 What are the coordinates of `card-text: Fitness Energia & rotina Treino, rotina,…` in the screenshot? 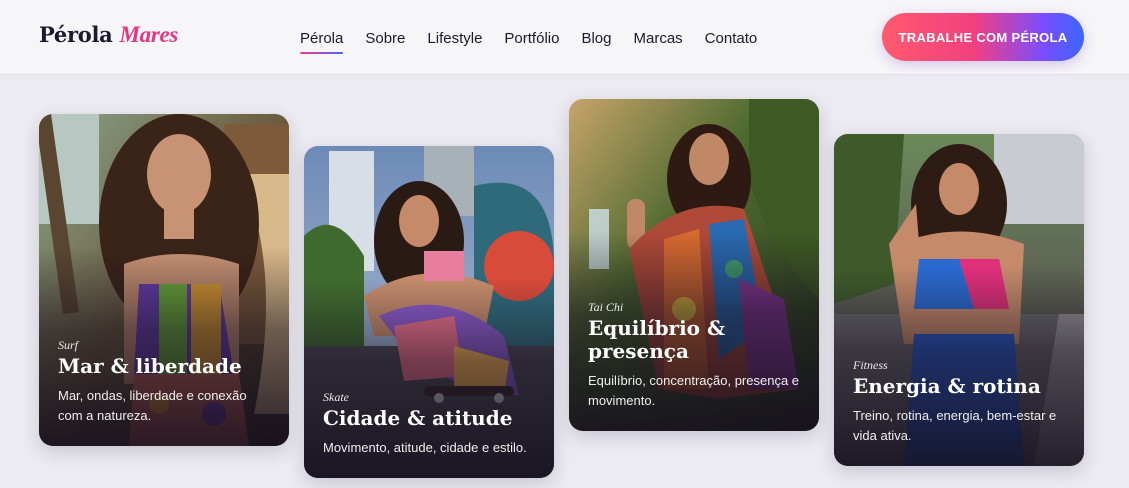 It's located at (960, 402).